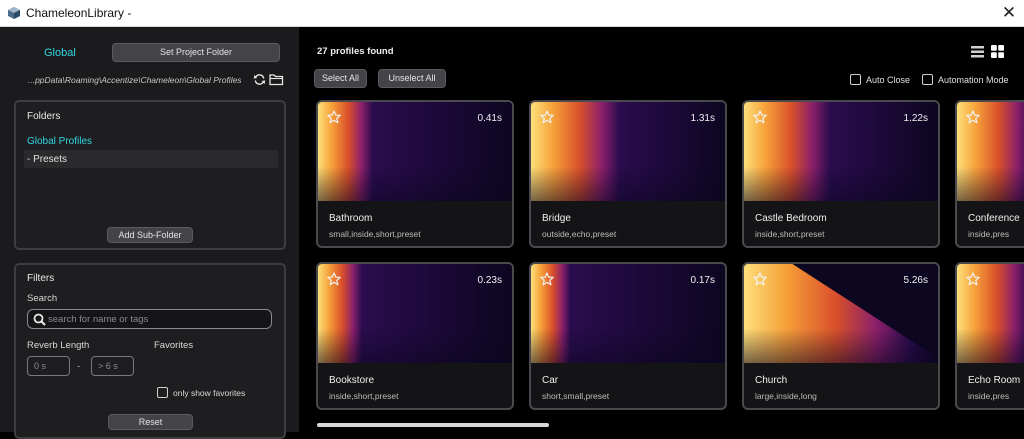 This screenshot has width=1024, height=439. Describe the element at coordinates (149, 319) in the screenshot. I see `search-input: search for name or tags` at that location.